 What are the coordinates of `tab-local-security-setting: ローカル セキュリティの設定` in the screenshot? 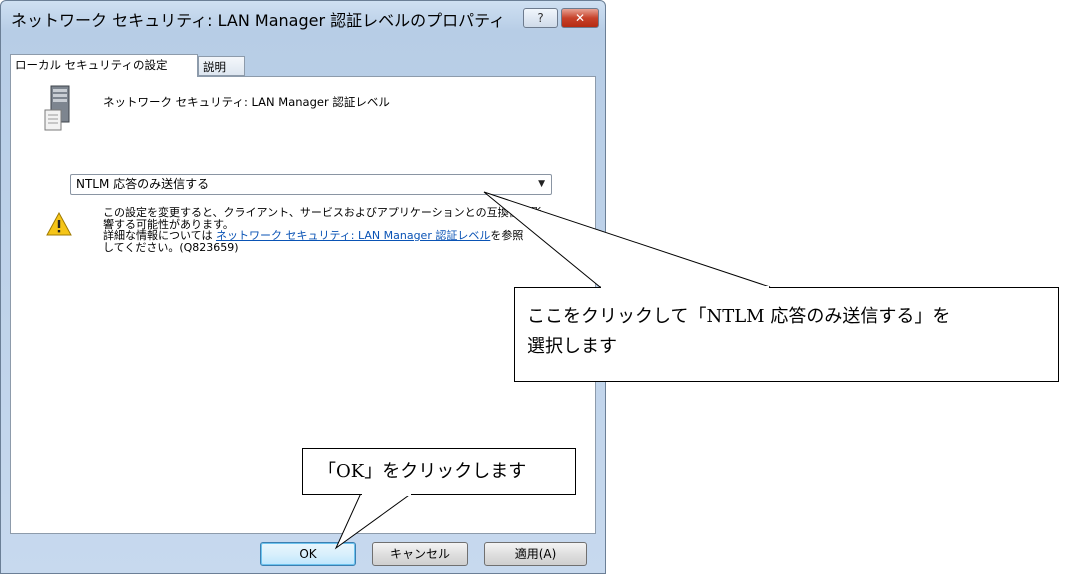 It's located at (104, 65).